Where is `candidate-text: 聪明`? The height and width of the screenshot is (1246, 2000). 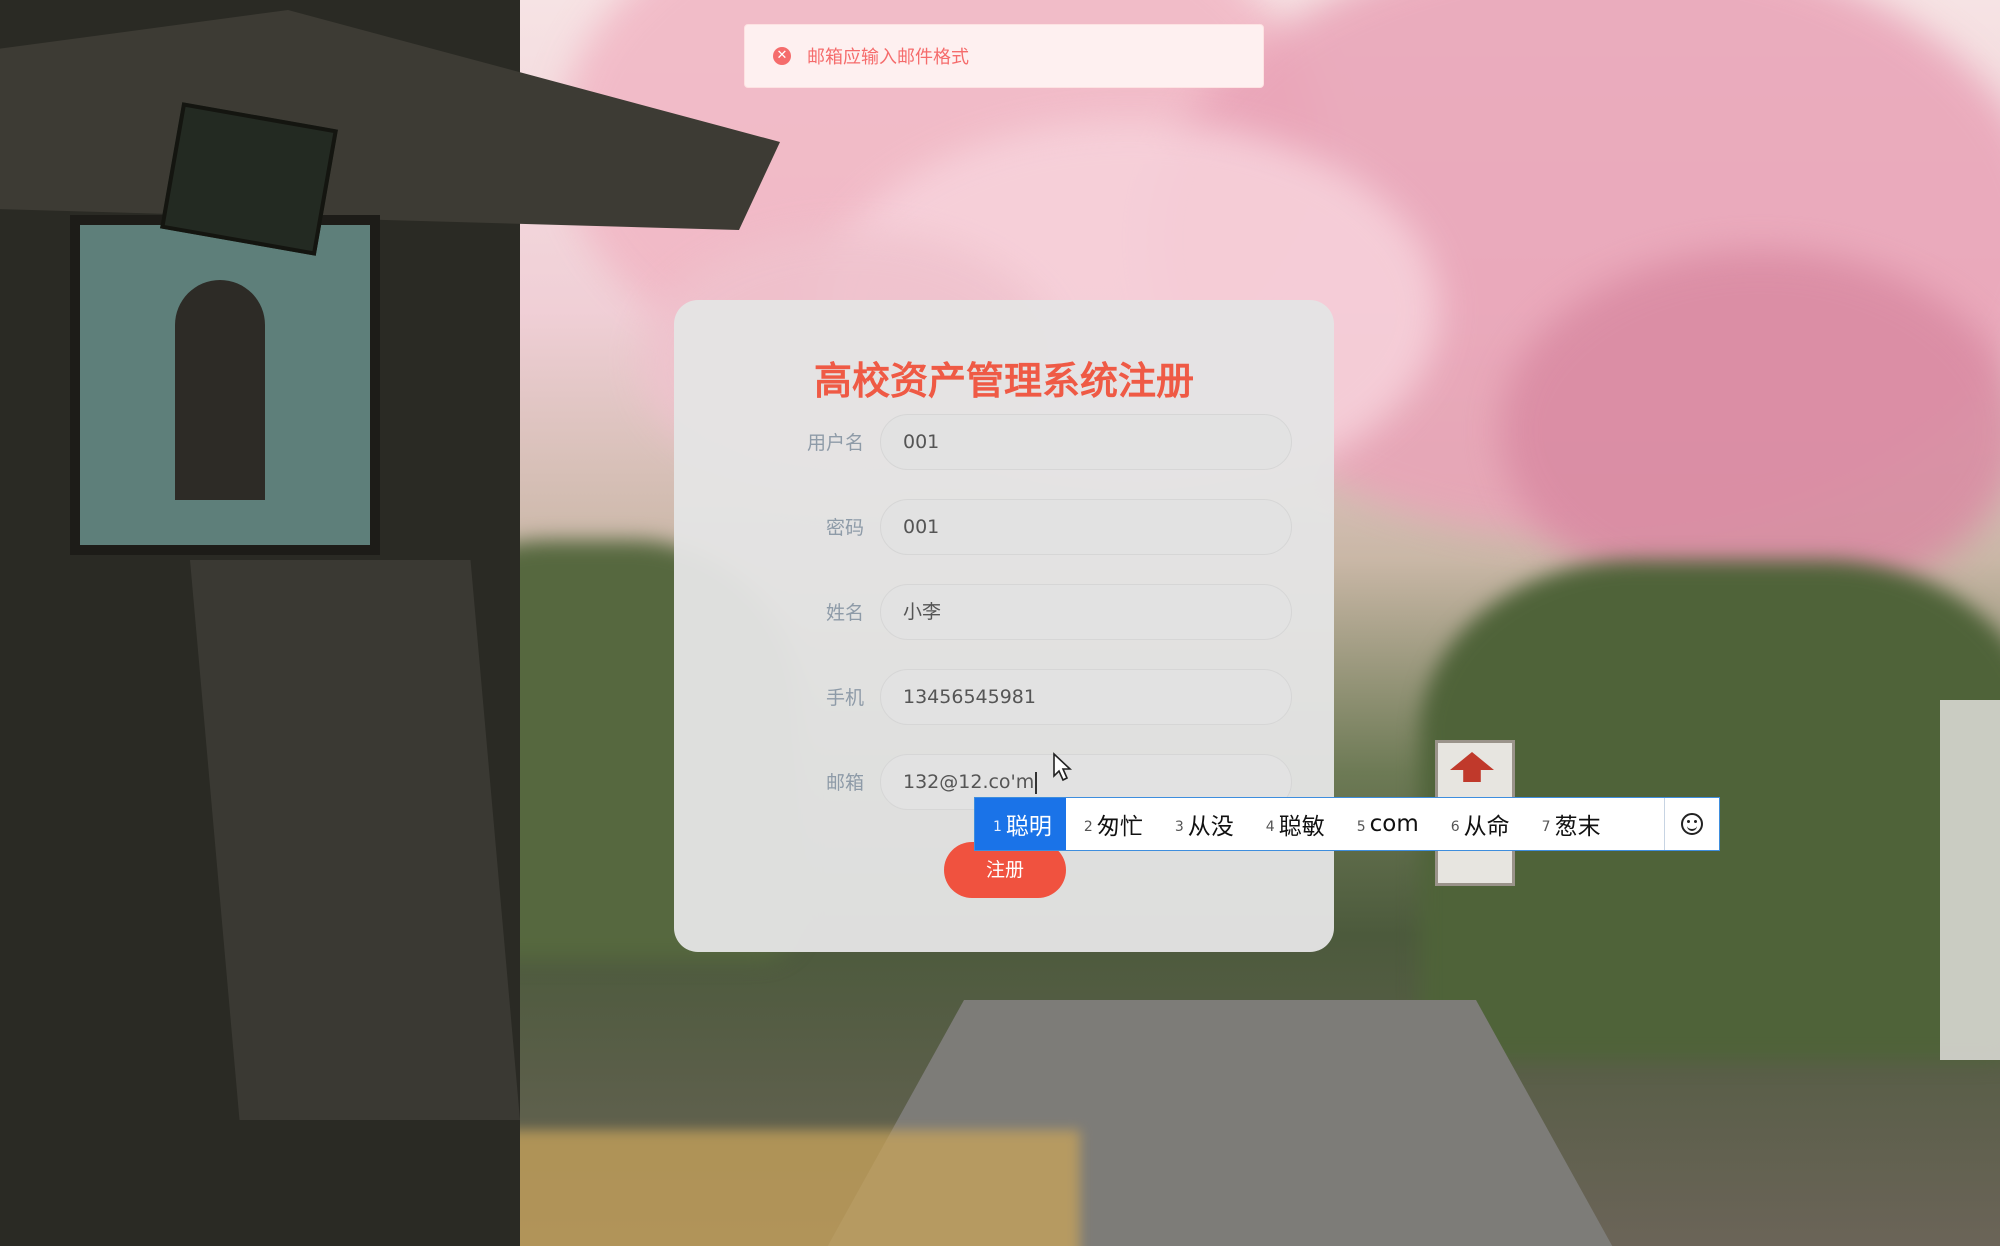
candidate-text: 聪明 is located at coordinates (1028, 827).